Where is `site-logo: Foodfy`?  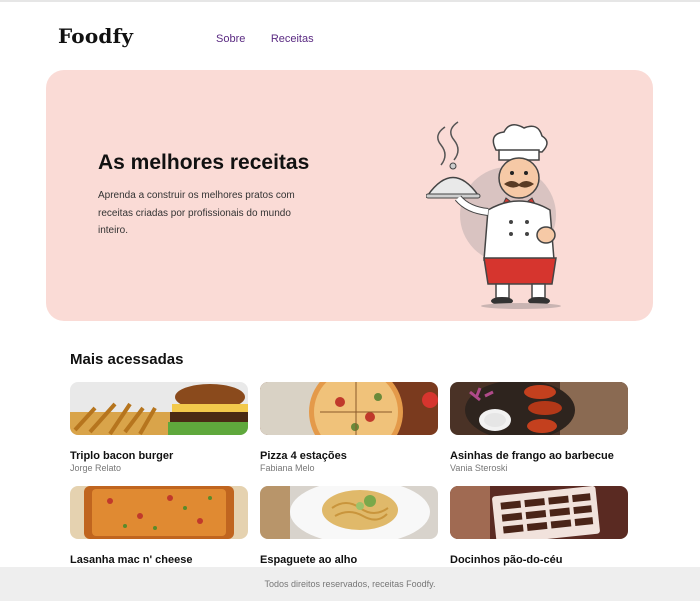 site-logo: Foodfy is located at coordinates (95, 36).